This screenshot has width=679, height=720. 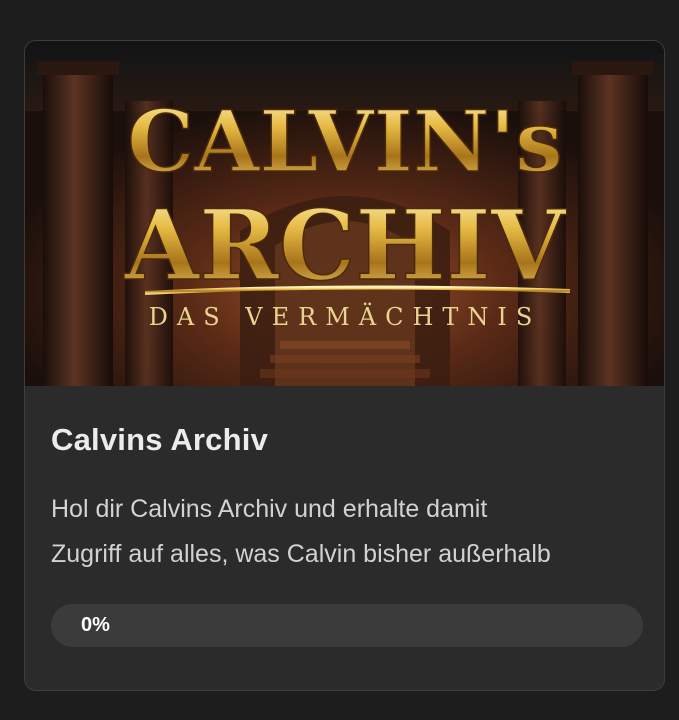 I want to click on banner-logo-line1: CALVIN's, so click(x=344, y=141).